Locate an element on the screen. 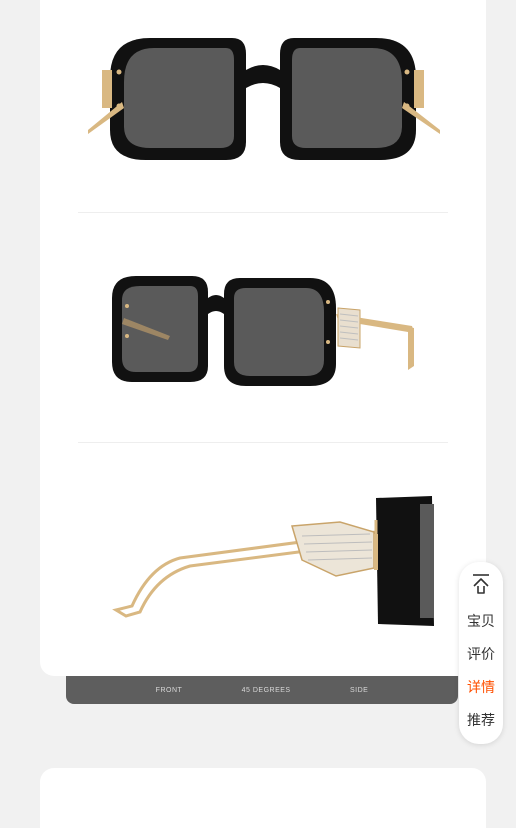  side-nav-item-pingjia: 评价 is located at coordinates (481, 655).